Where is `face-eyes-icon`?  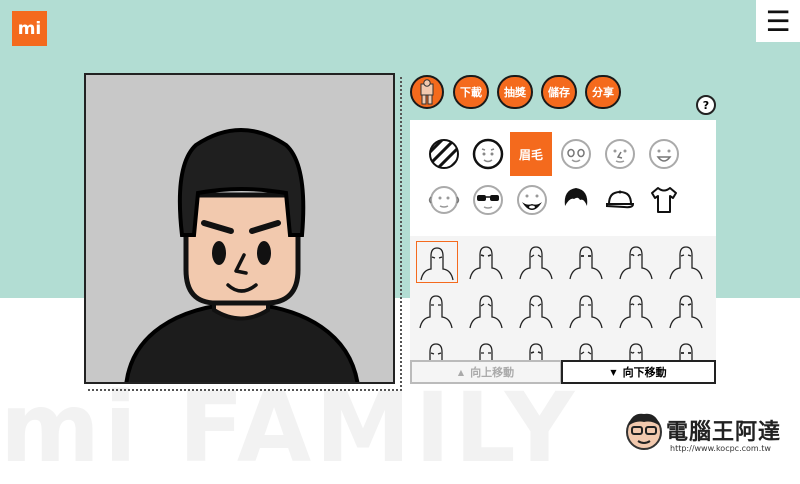
face-eyes-icon is located at coordinates (576, 154).